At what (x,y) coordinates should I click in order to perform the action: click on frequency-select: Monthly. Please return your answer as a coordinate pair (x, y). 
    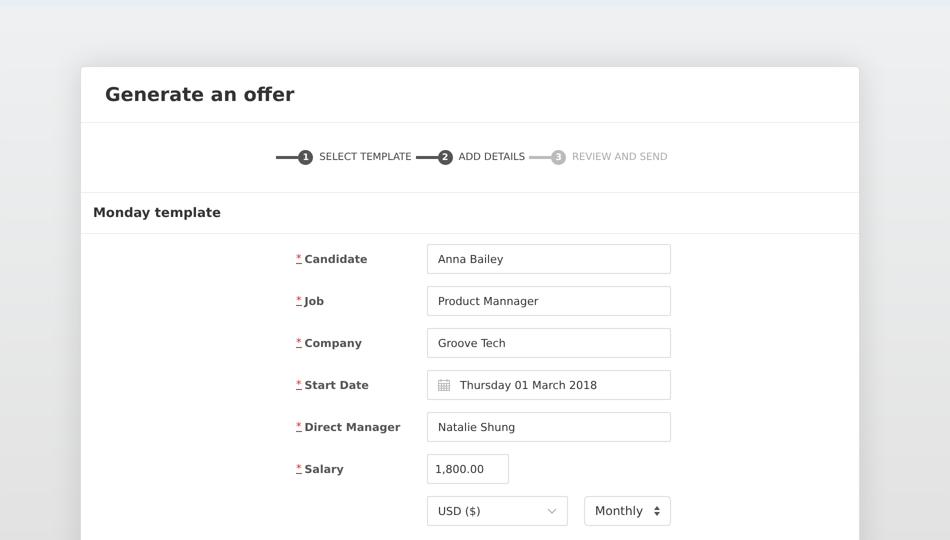
    Looking at the image, I should click on (627, 511).